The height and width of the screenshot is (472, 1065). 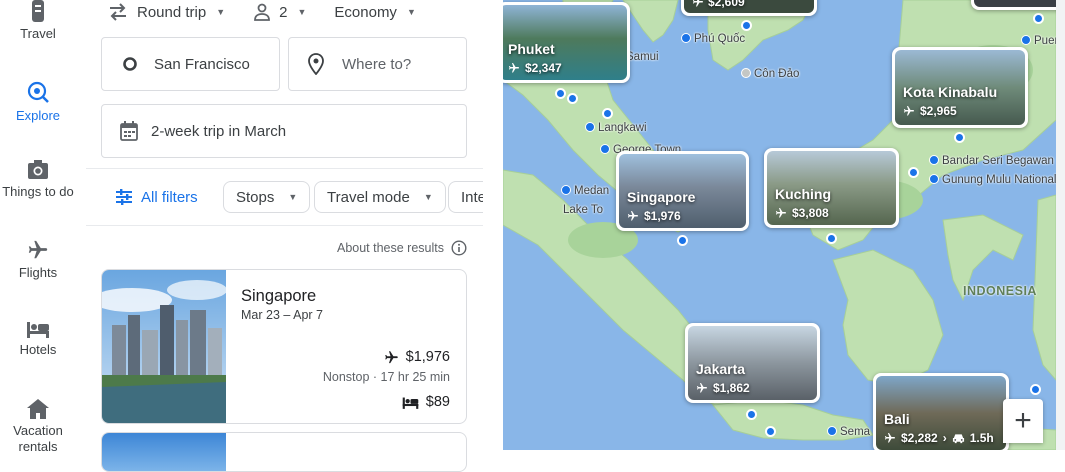 I want to click on flight-price-row: $1,976, so click(x=417, y=357).